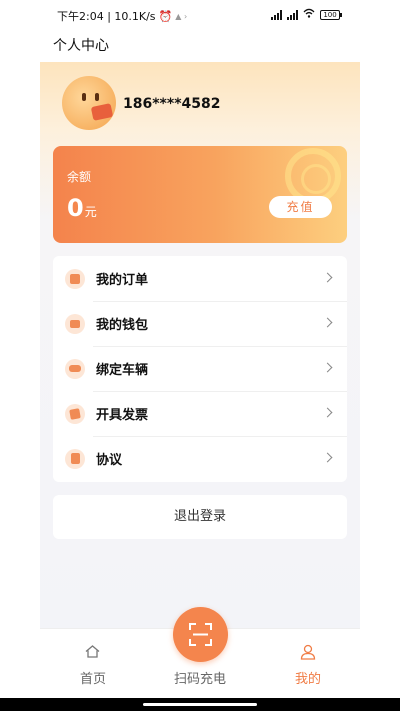 The image size is (400, 711). Describe the element at coordinates (199, 679) in the screenshot. I see `nav-scan-label: 扫码充电` at that location.